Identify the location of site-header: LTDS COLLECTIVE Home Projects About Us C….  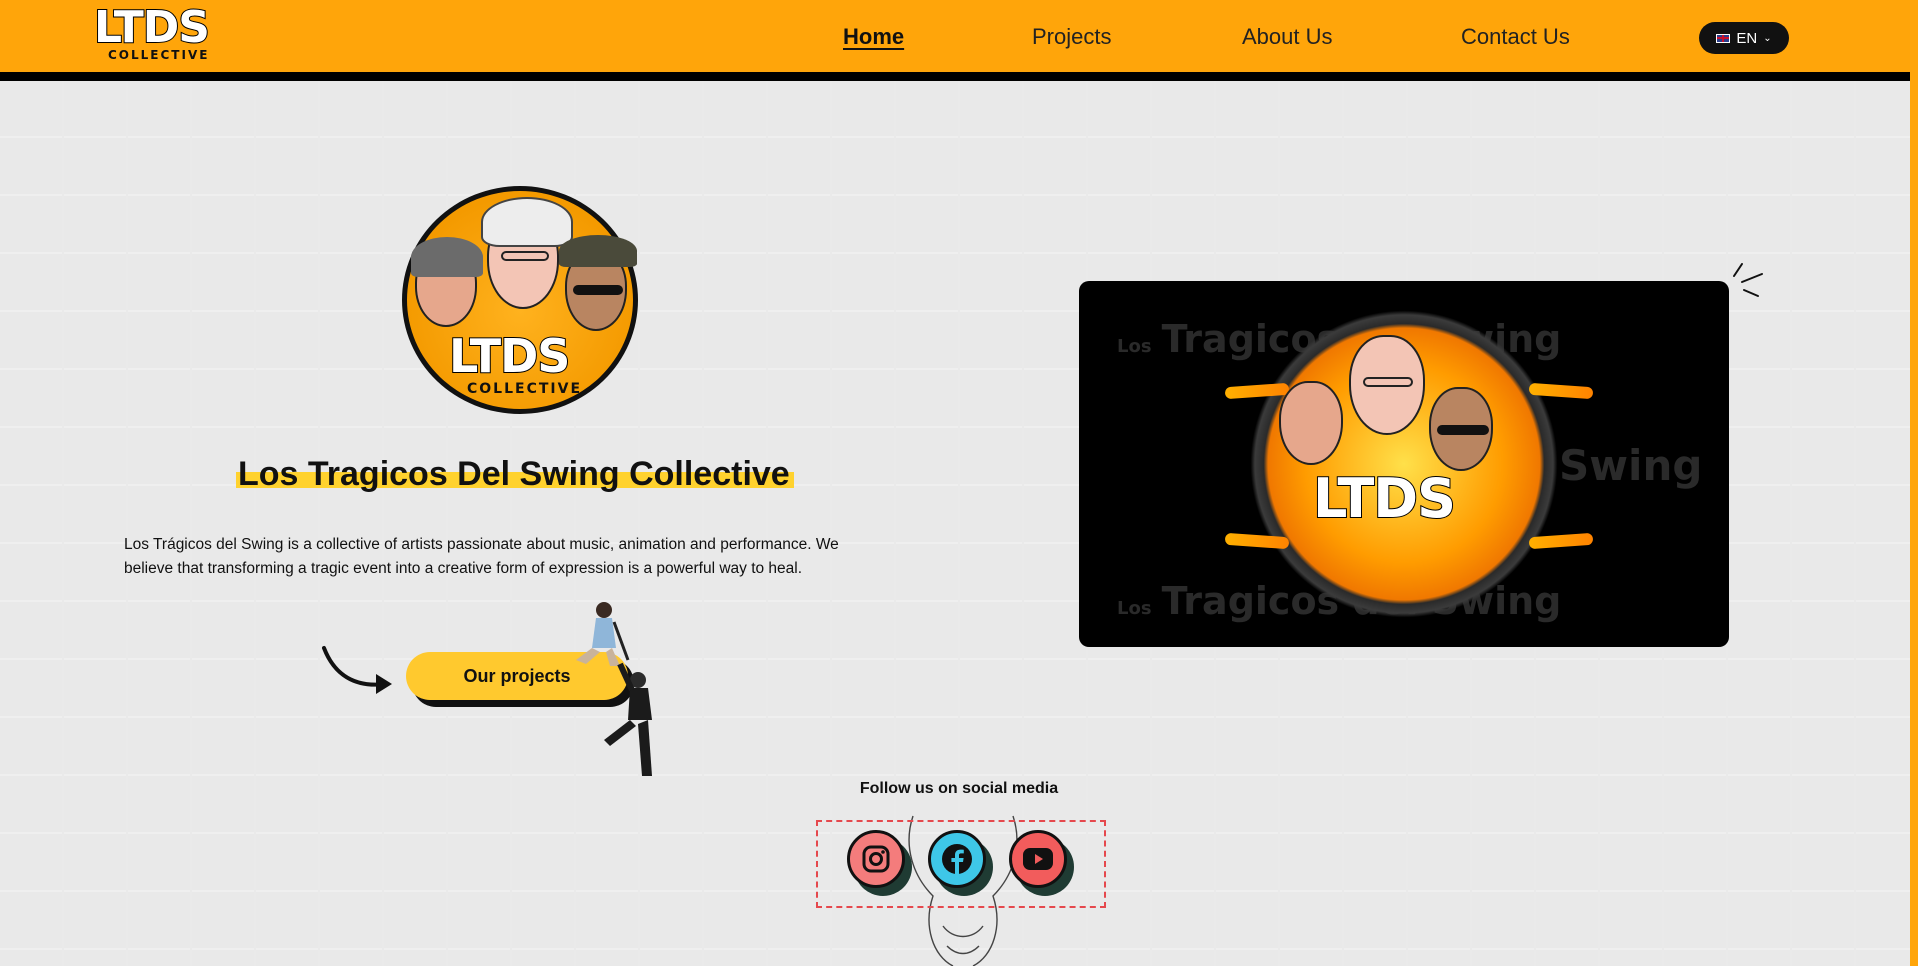
(959, 36).